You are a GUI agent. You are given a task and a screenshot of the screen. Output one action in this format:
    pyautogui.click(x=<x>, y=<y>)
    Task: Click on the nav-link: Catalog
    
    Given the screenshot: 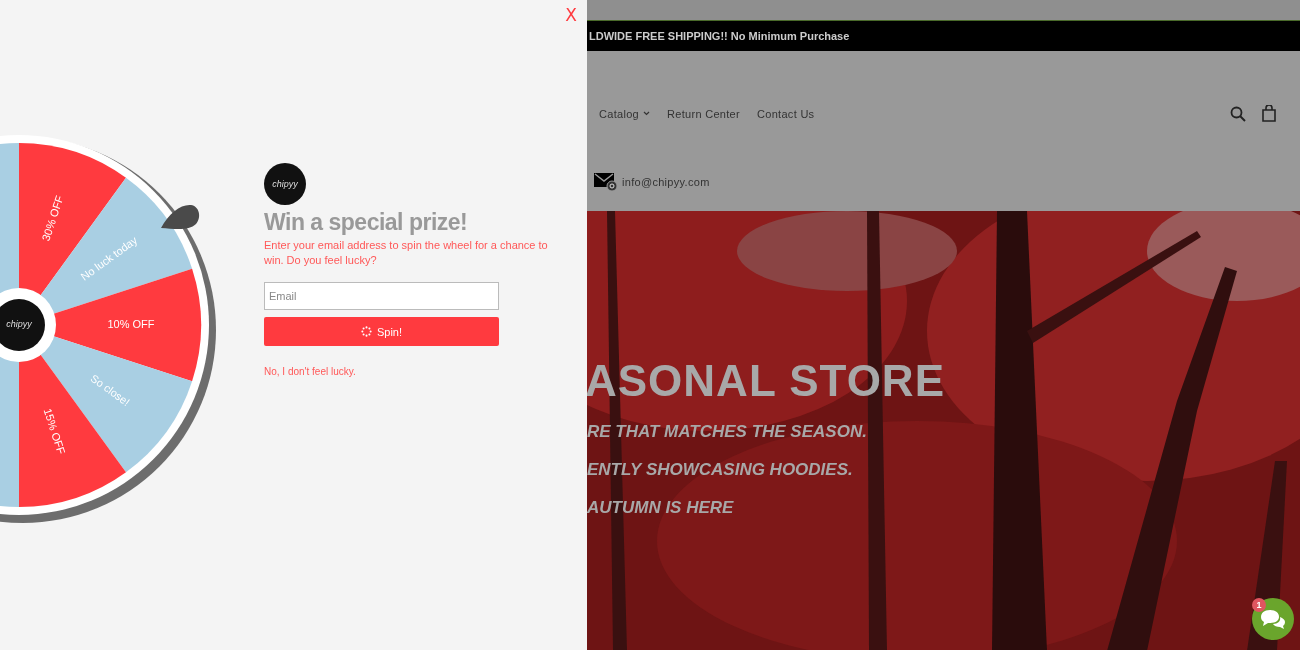 What is the action you would take?
    pyautogui.click(x=624, y=113)
    